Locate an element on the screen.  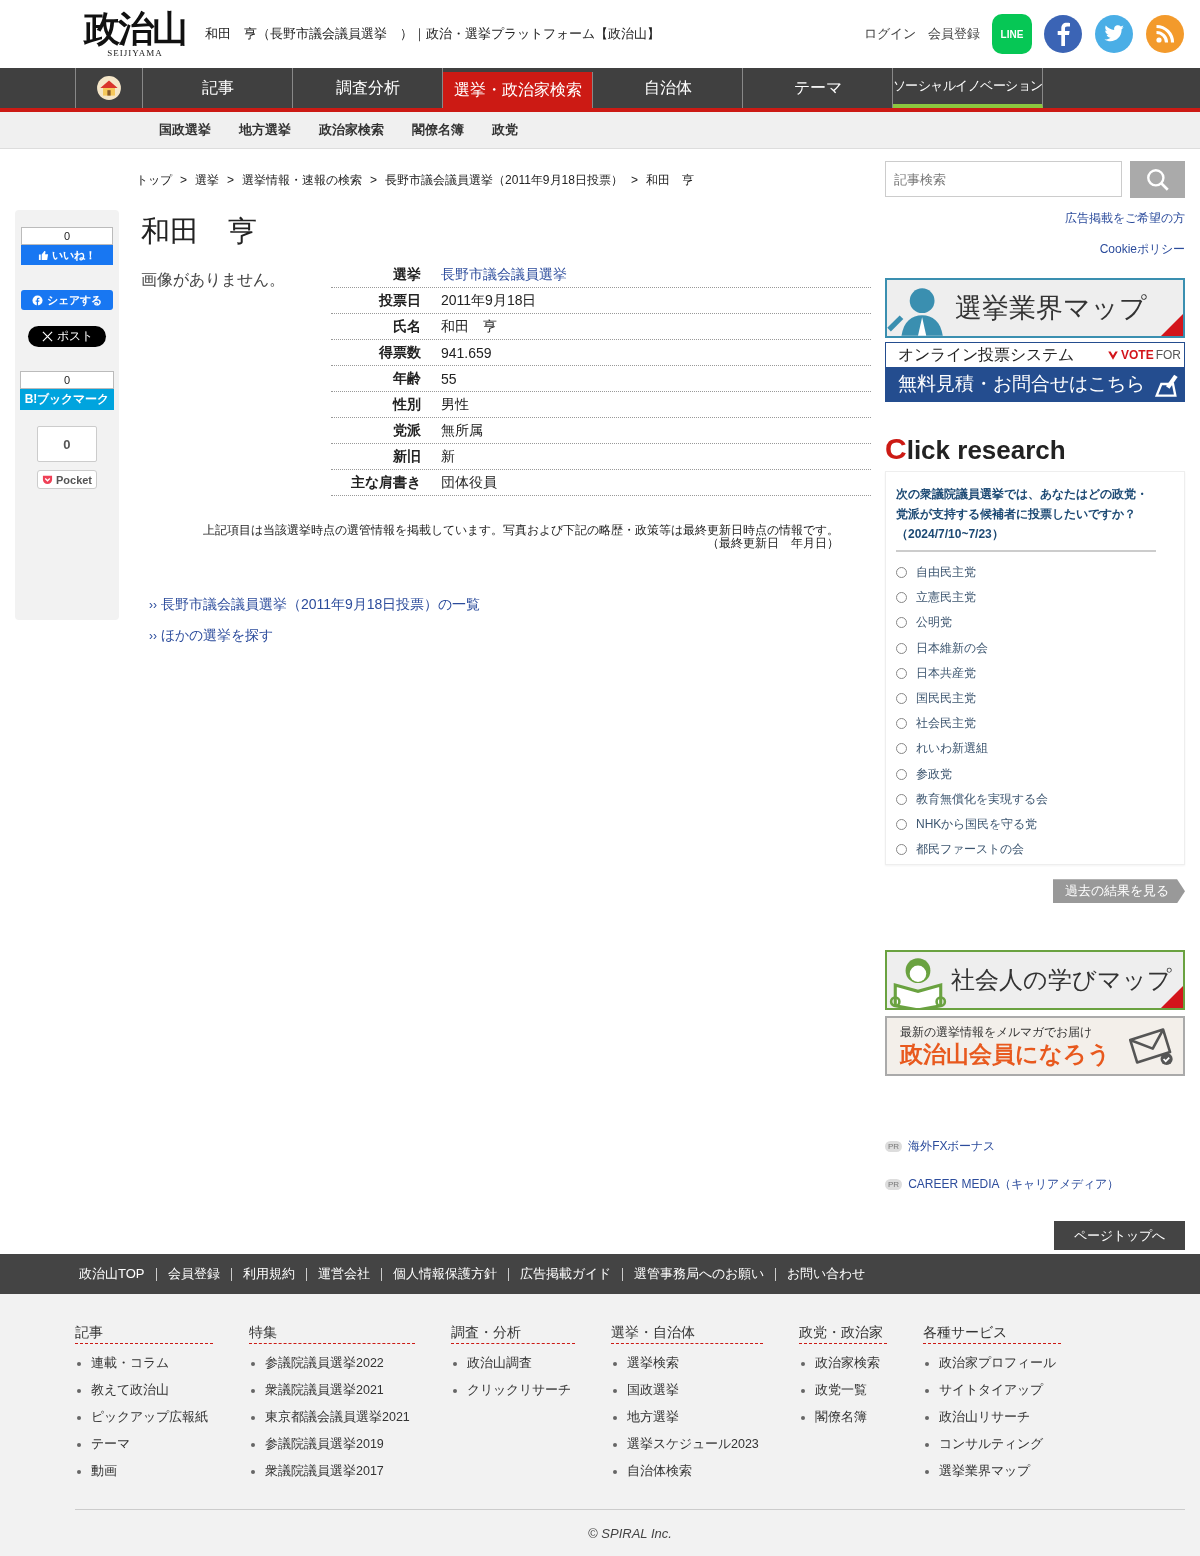
page-top-button: ページトップへ is located at coordinates (1119, 1236).